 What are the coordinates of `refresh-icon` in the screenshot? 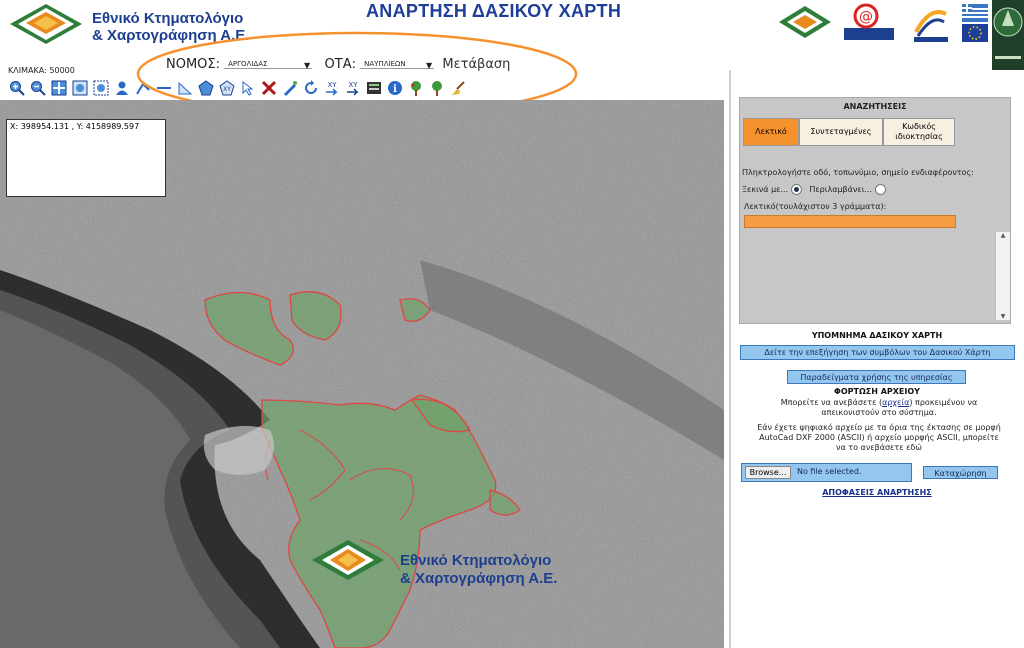 It's located at (310, 88).